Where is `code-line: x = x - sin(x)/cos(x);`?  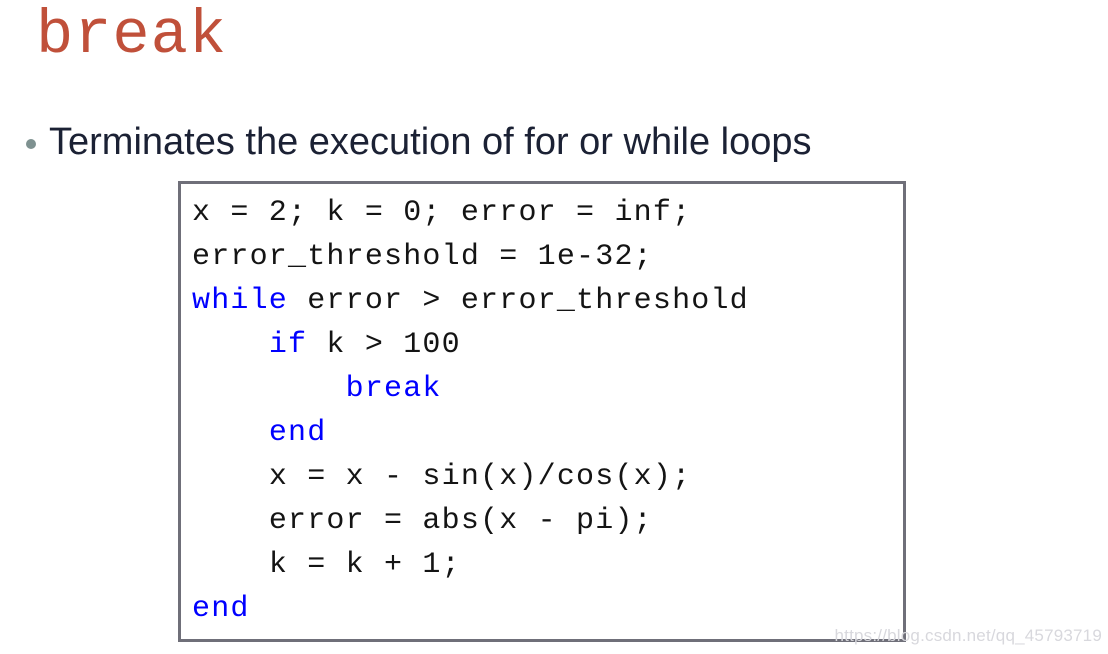
code-line: x = x - sin(x)/cos(x); is located at coordinates (547, 477).